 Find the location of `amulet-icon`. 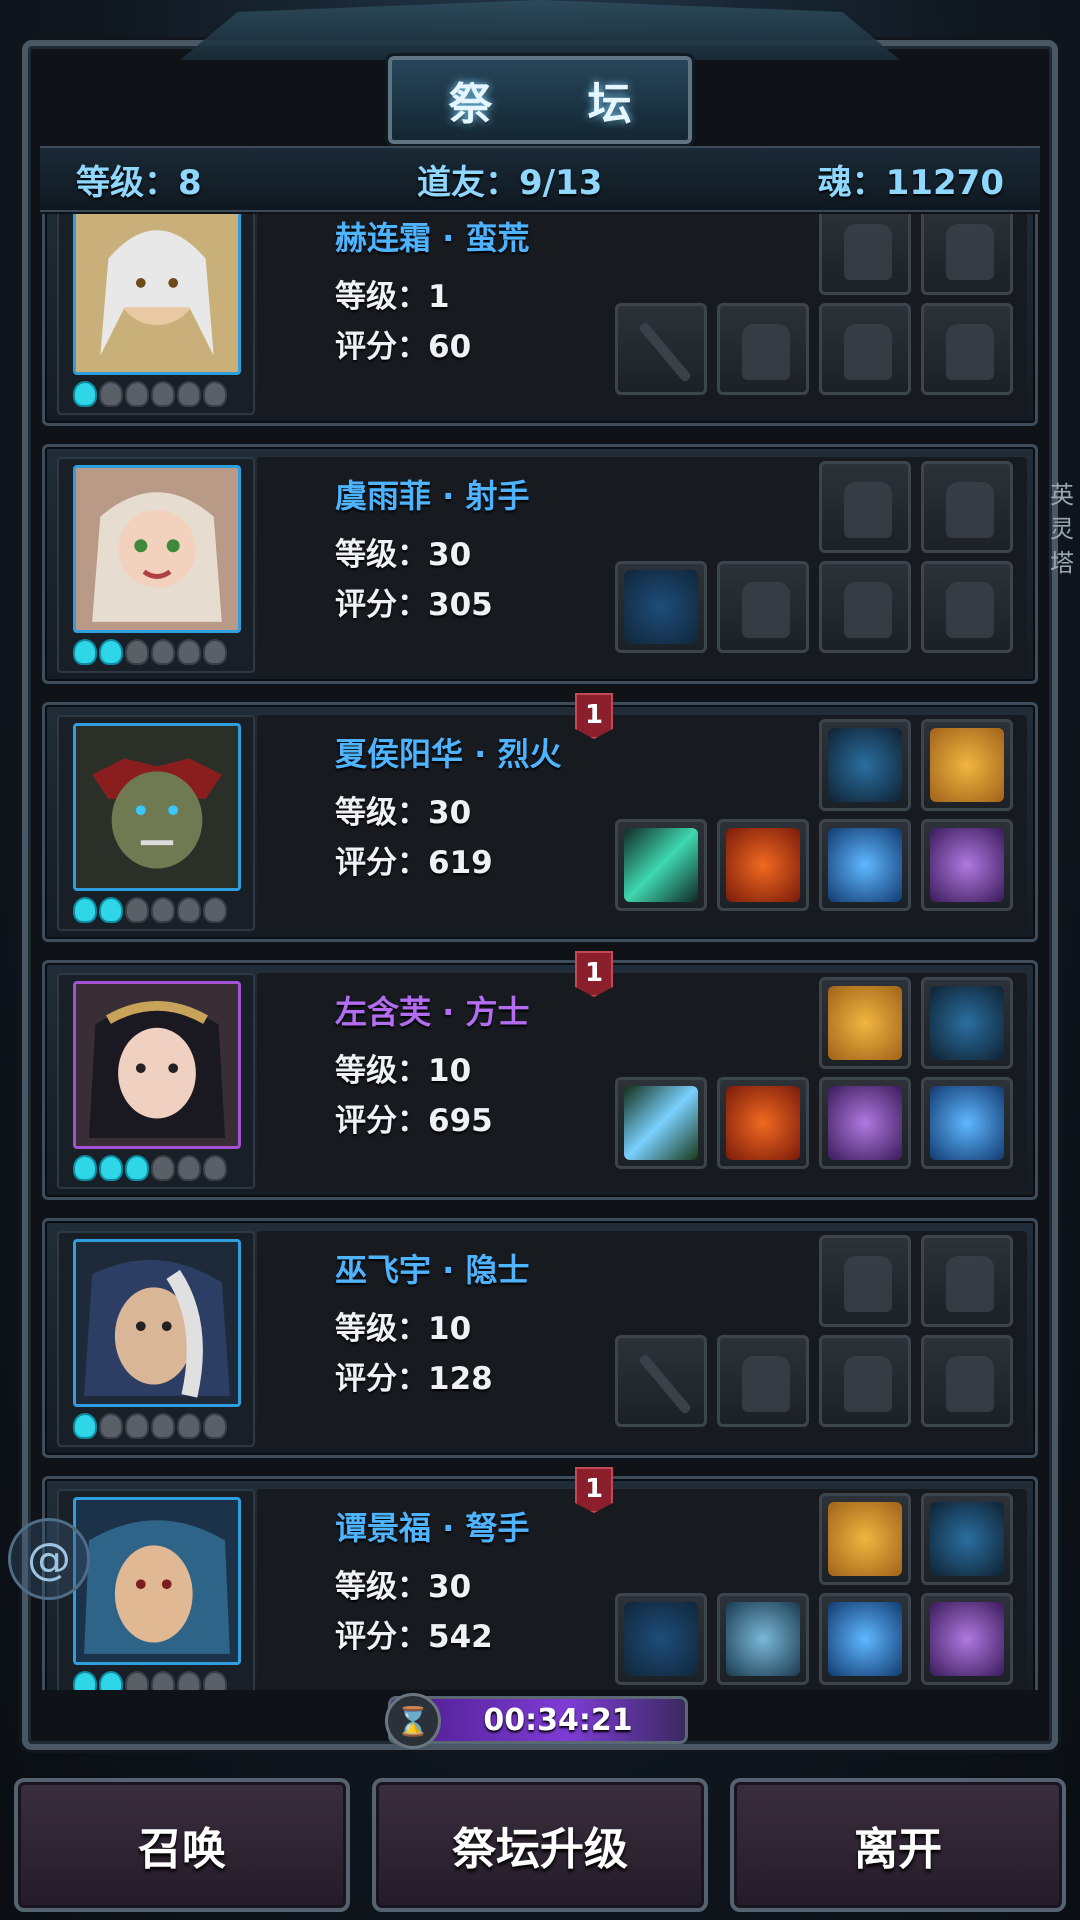

amulet-icon is located at coordinates (865, 1123).